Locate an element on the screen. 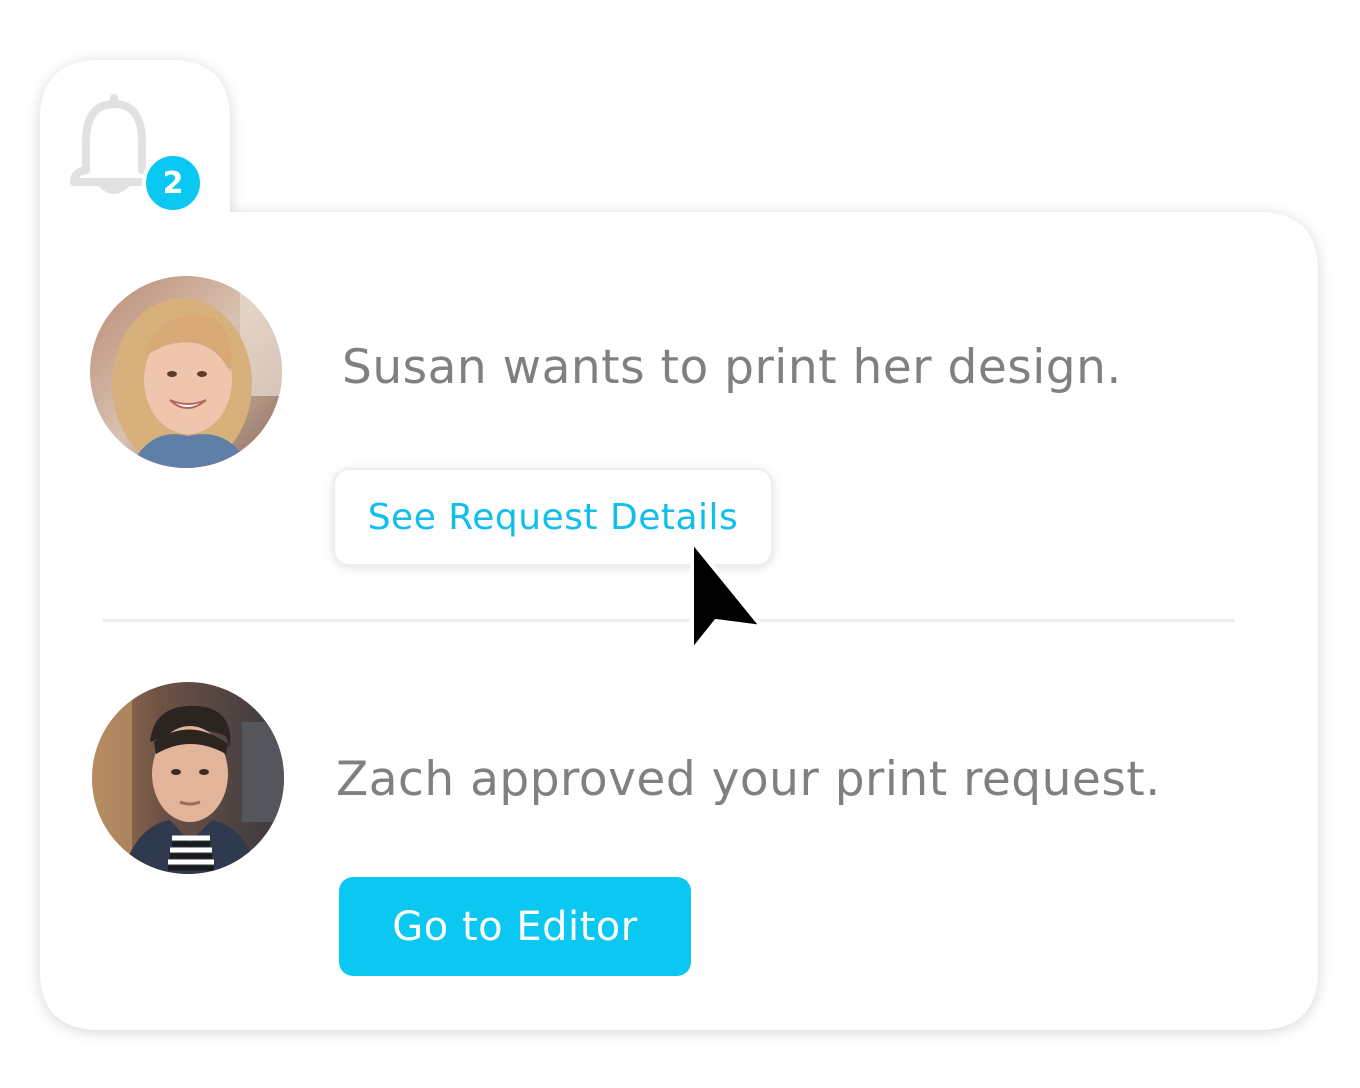 The width and height of the screenshot is (1360, 1088). unread-count-badge: 2 is located at coordinates (173, 183).